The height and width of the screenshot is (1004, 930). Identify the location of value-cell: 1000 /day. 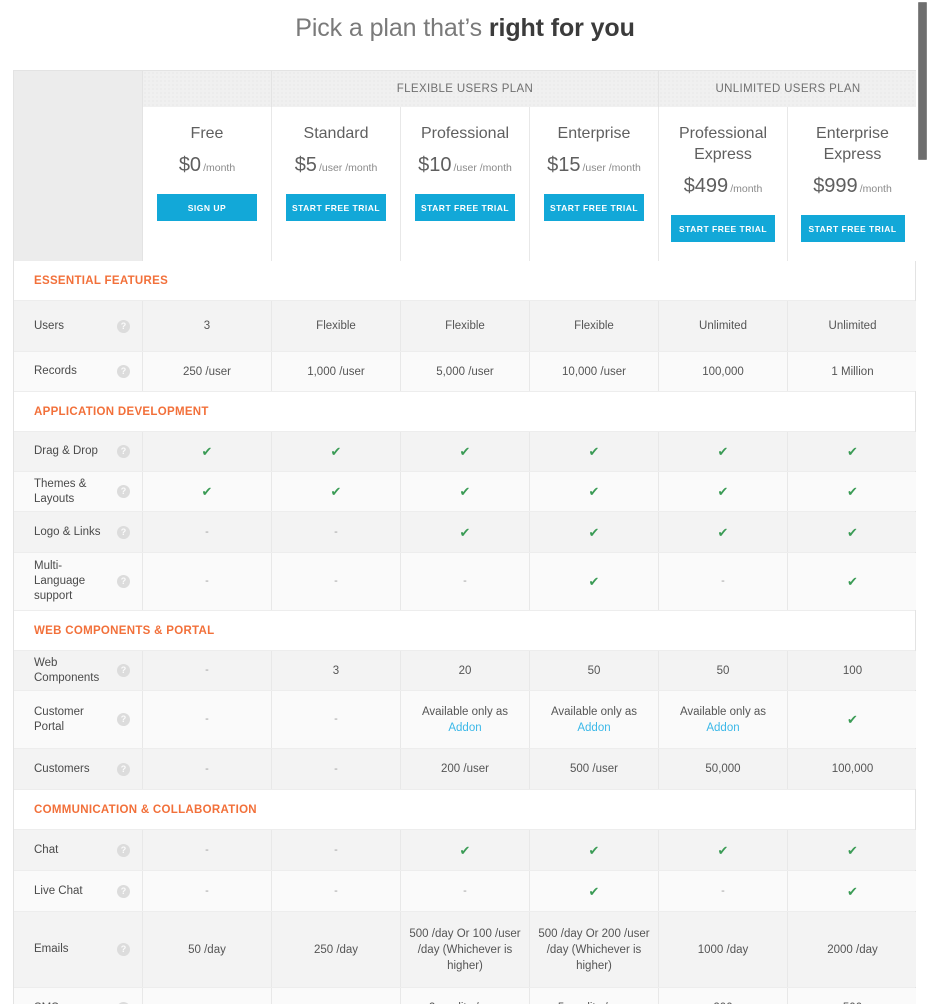
(723, 949).